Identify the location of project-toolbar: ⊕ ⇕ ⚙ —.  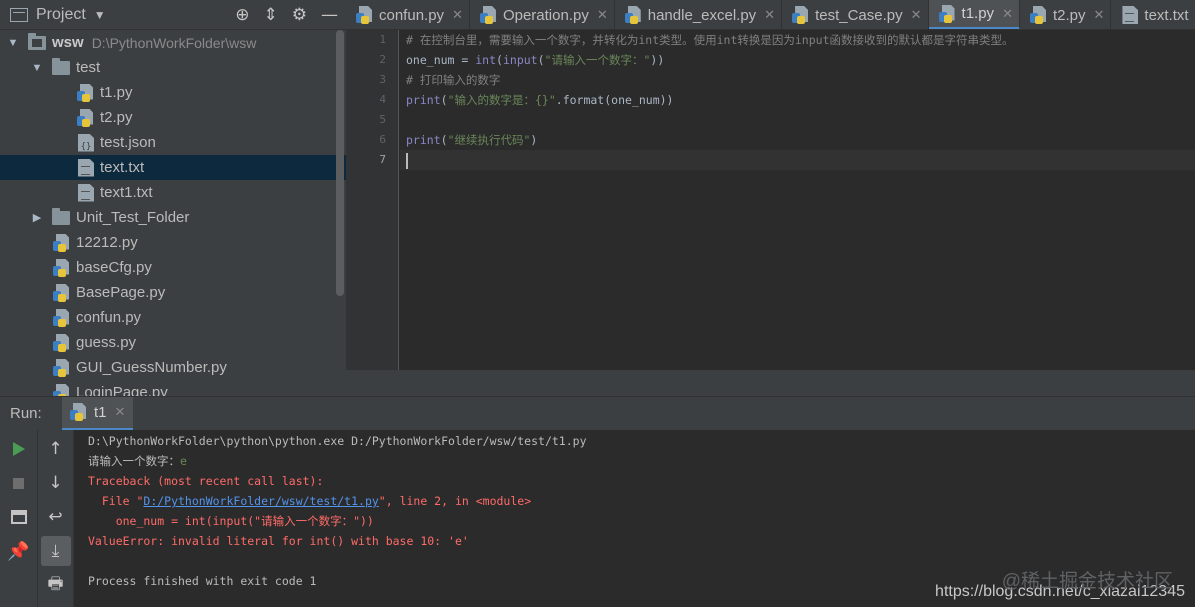
(286, 15).